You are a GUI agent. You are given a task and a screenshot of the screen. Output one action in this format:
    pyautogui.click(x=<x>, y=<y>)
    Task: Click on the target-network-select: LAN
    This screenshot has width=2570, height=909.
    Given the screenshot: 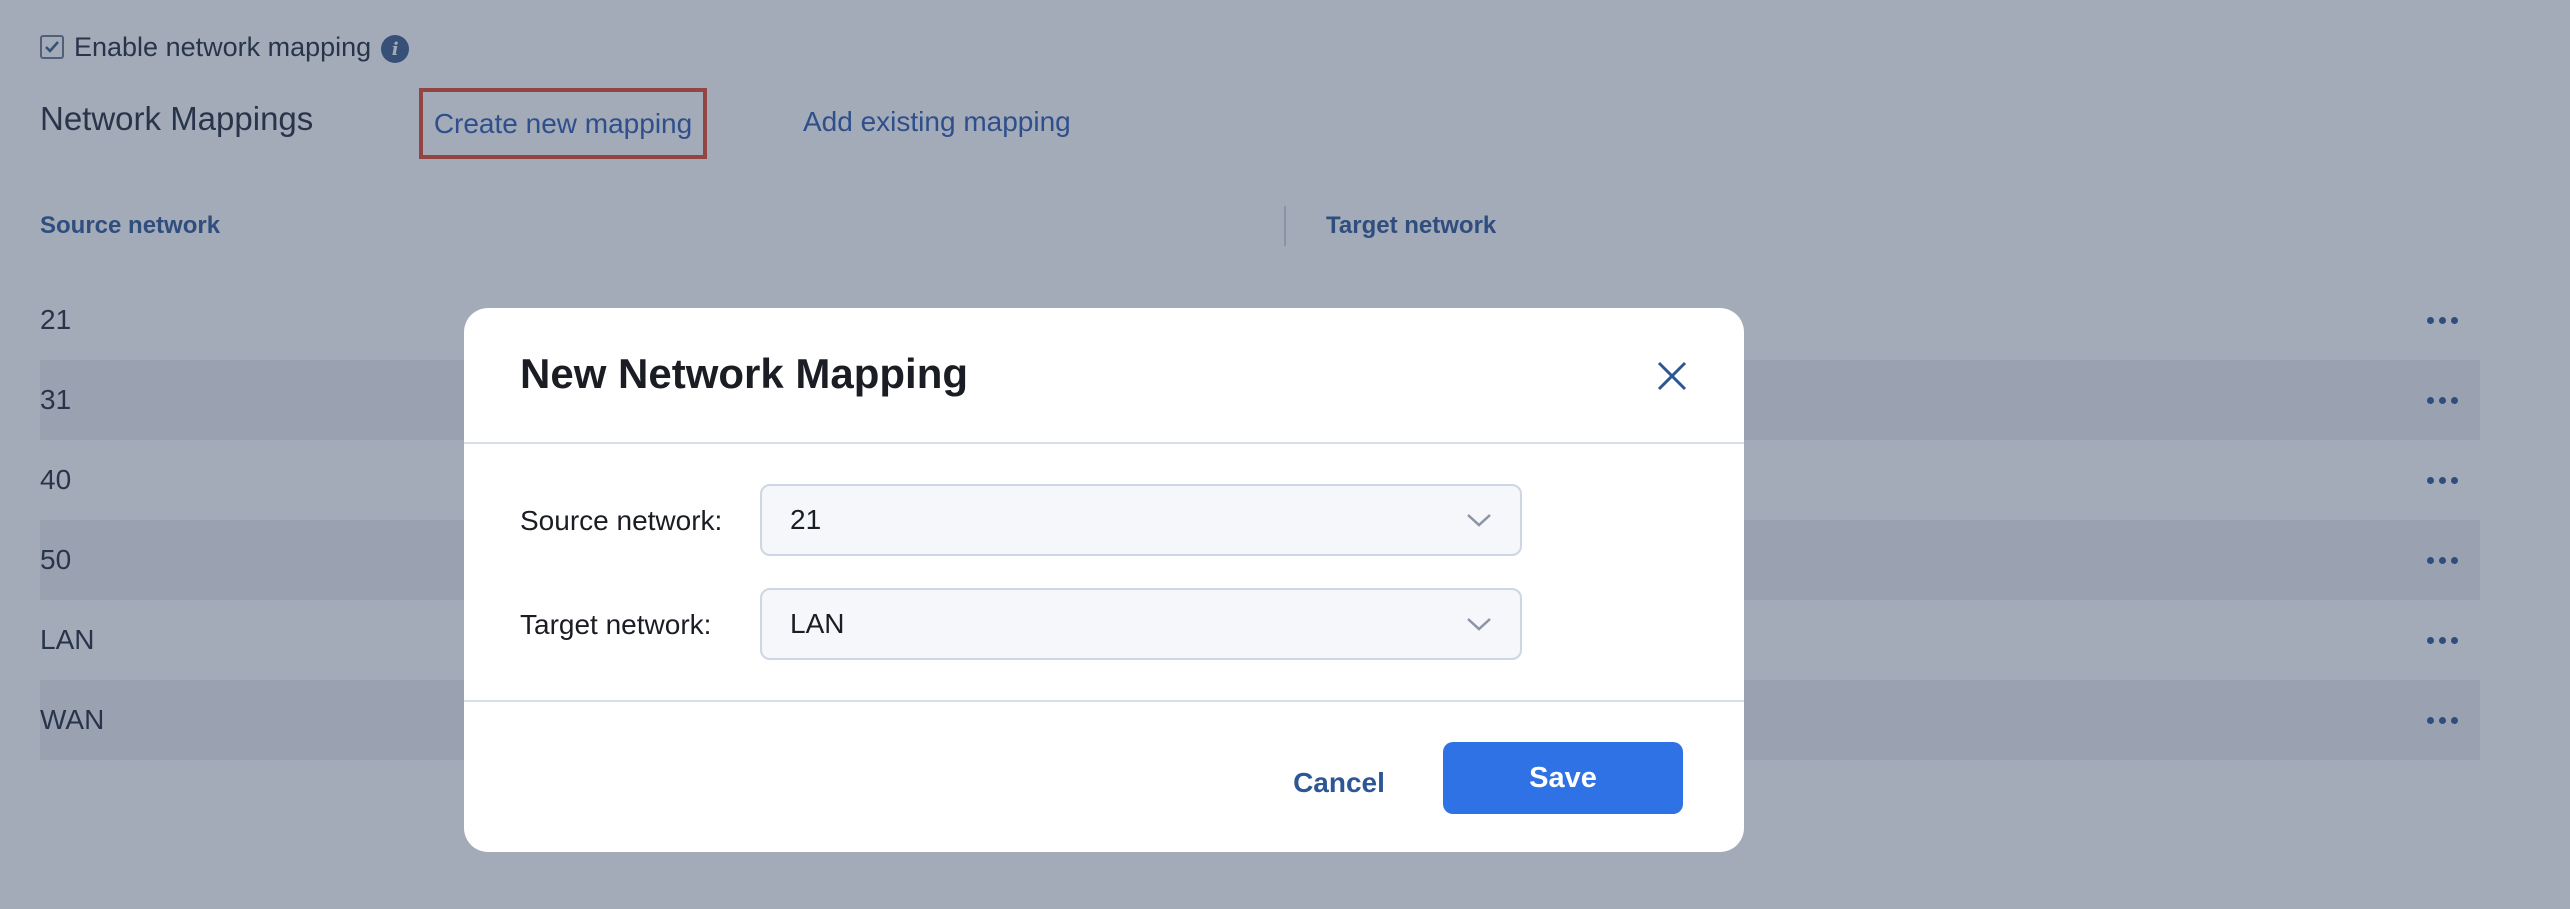 What is the action you would take?
    pyautogui.click(x=1141, y=624)
    